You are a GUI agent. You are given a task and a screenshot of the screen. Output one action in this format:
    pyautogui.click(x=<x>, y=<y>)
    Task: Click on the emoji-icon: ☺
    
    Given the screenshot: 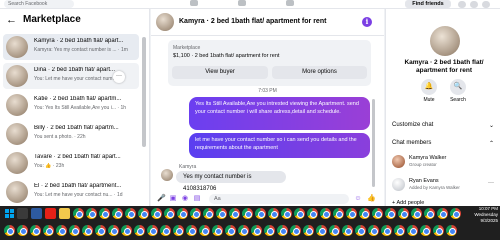 What is the action you would take?
    pyautogui.click(x=358, y=199)
    